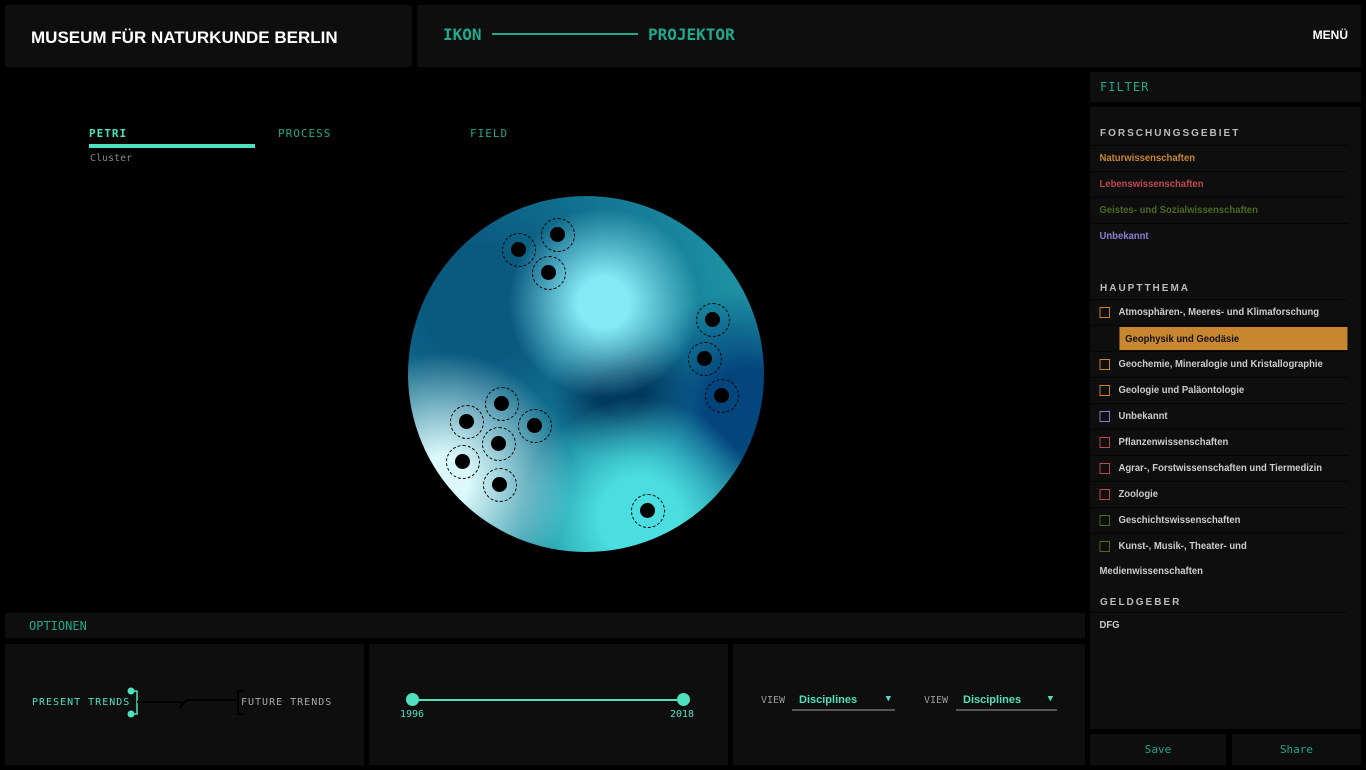 This screenshot has height=770, width=1366. I want to click on present-trends-label: PRESENT TRENDS, so click(81, 702).